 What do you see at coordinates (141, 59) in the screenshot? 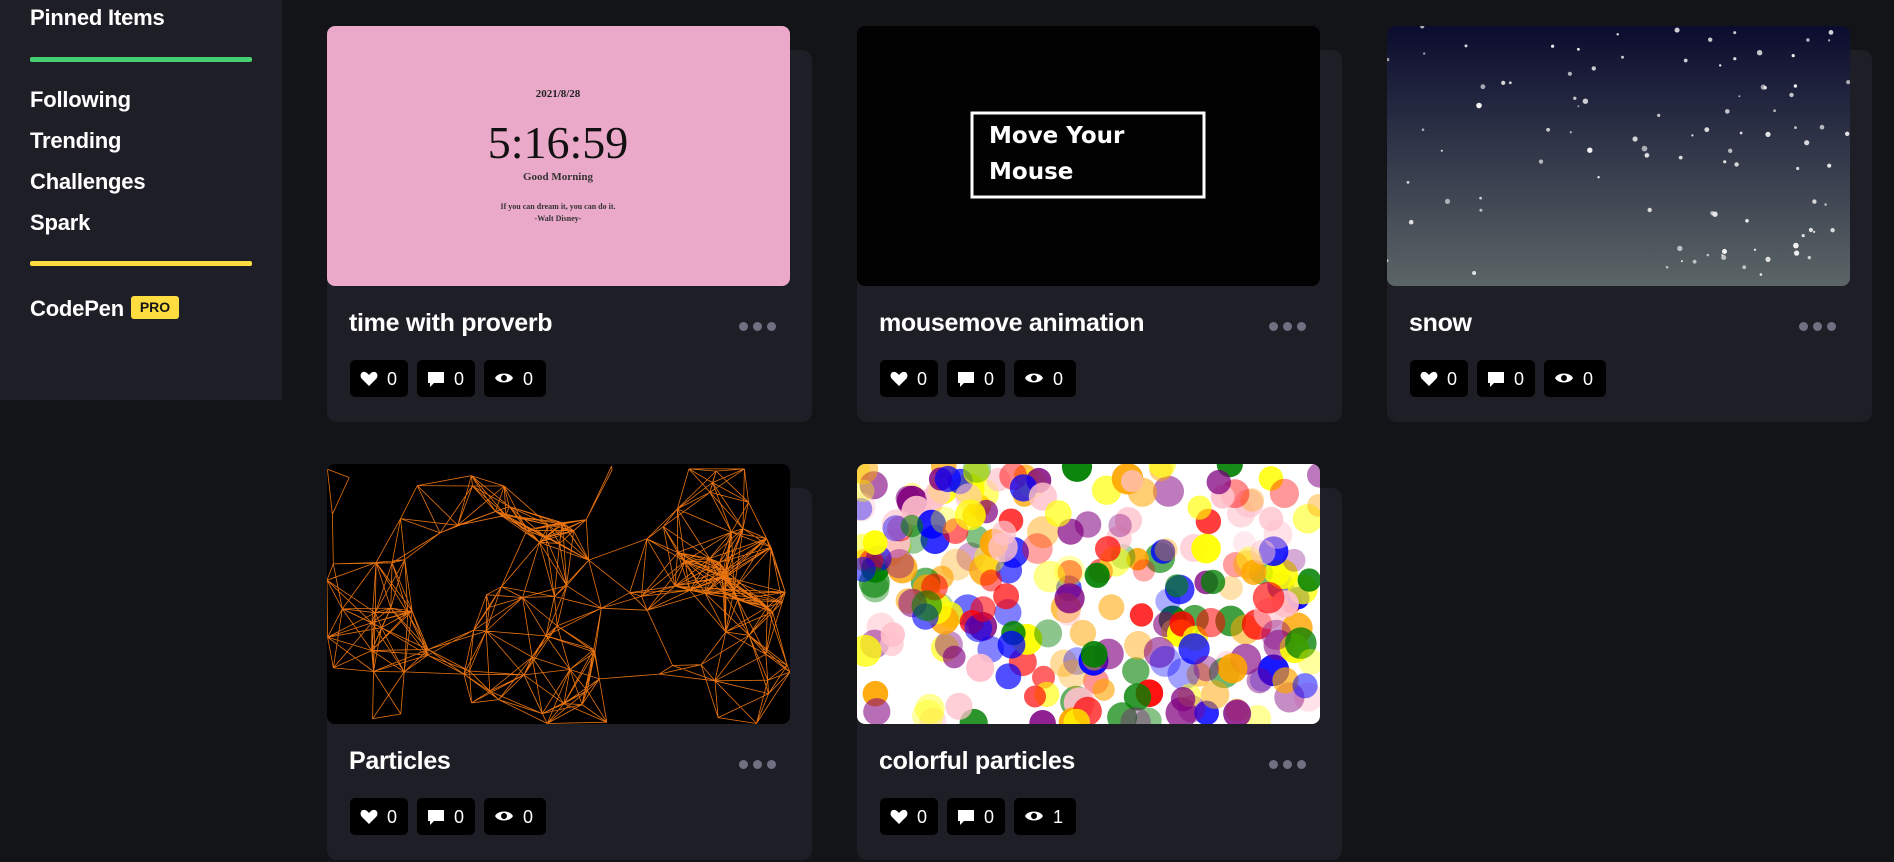
I see `pinned-divider` at bounding box center [141, 59].